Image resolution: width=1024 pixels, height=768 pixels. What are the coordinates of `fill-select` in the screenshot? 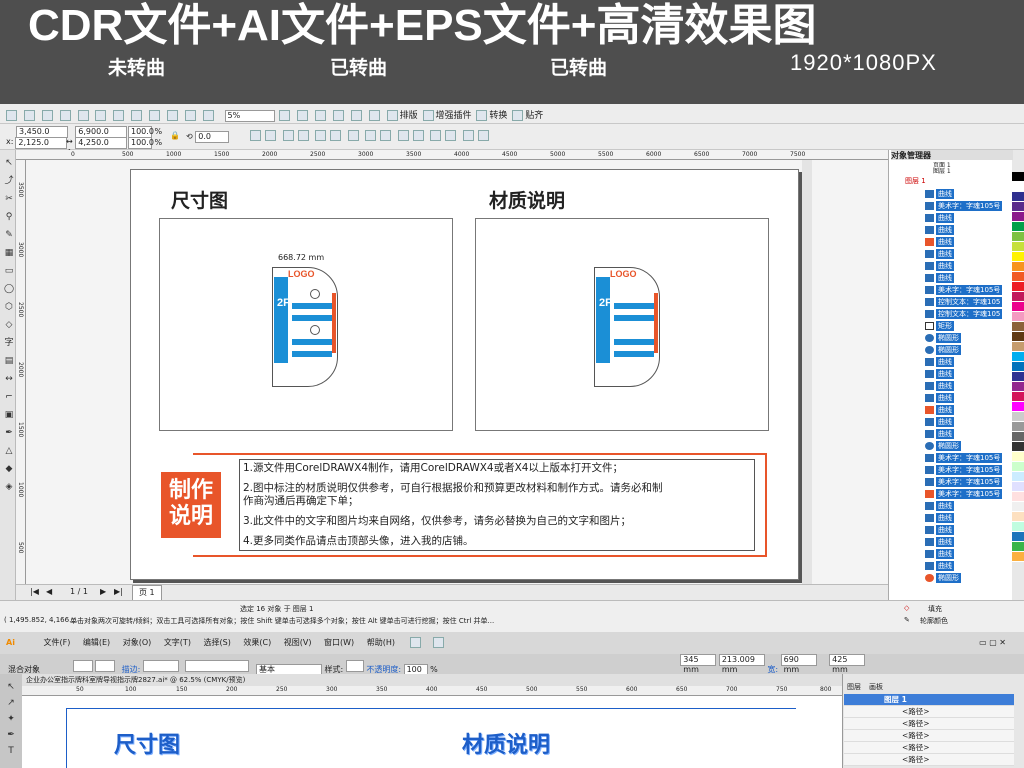 It's located at (82, 666).